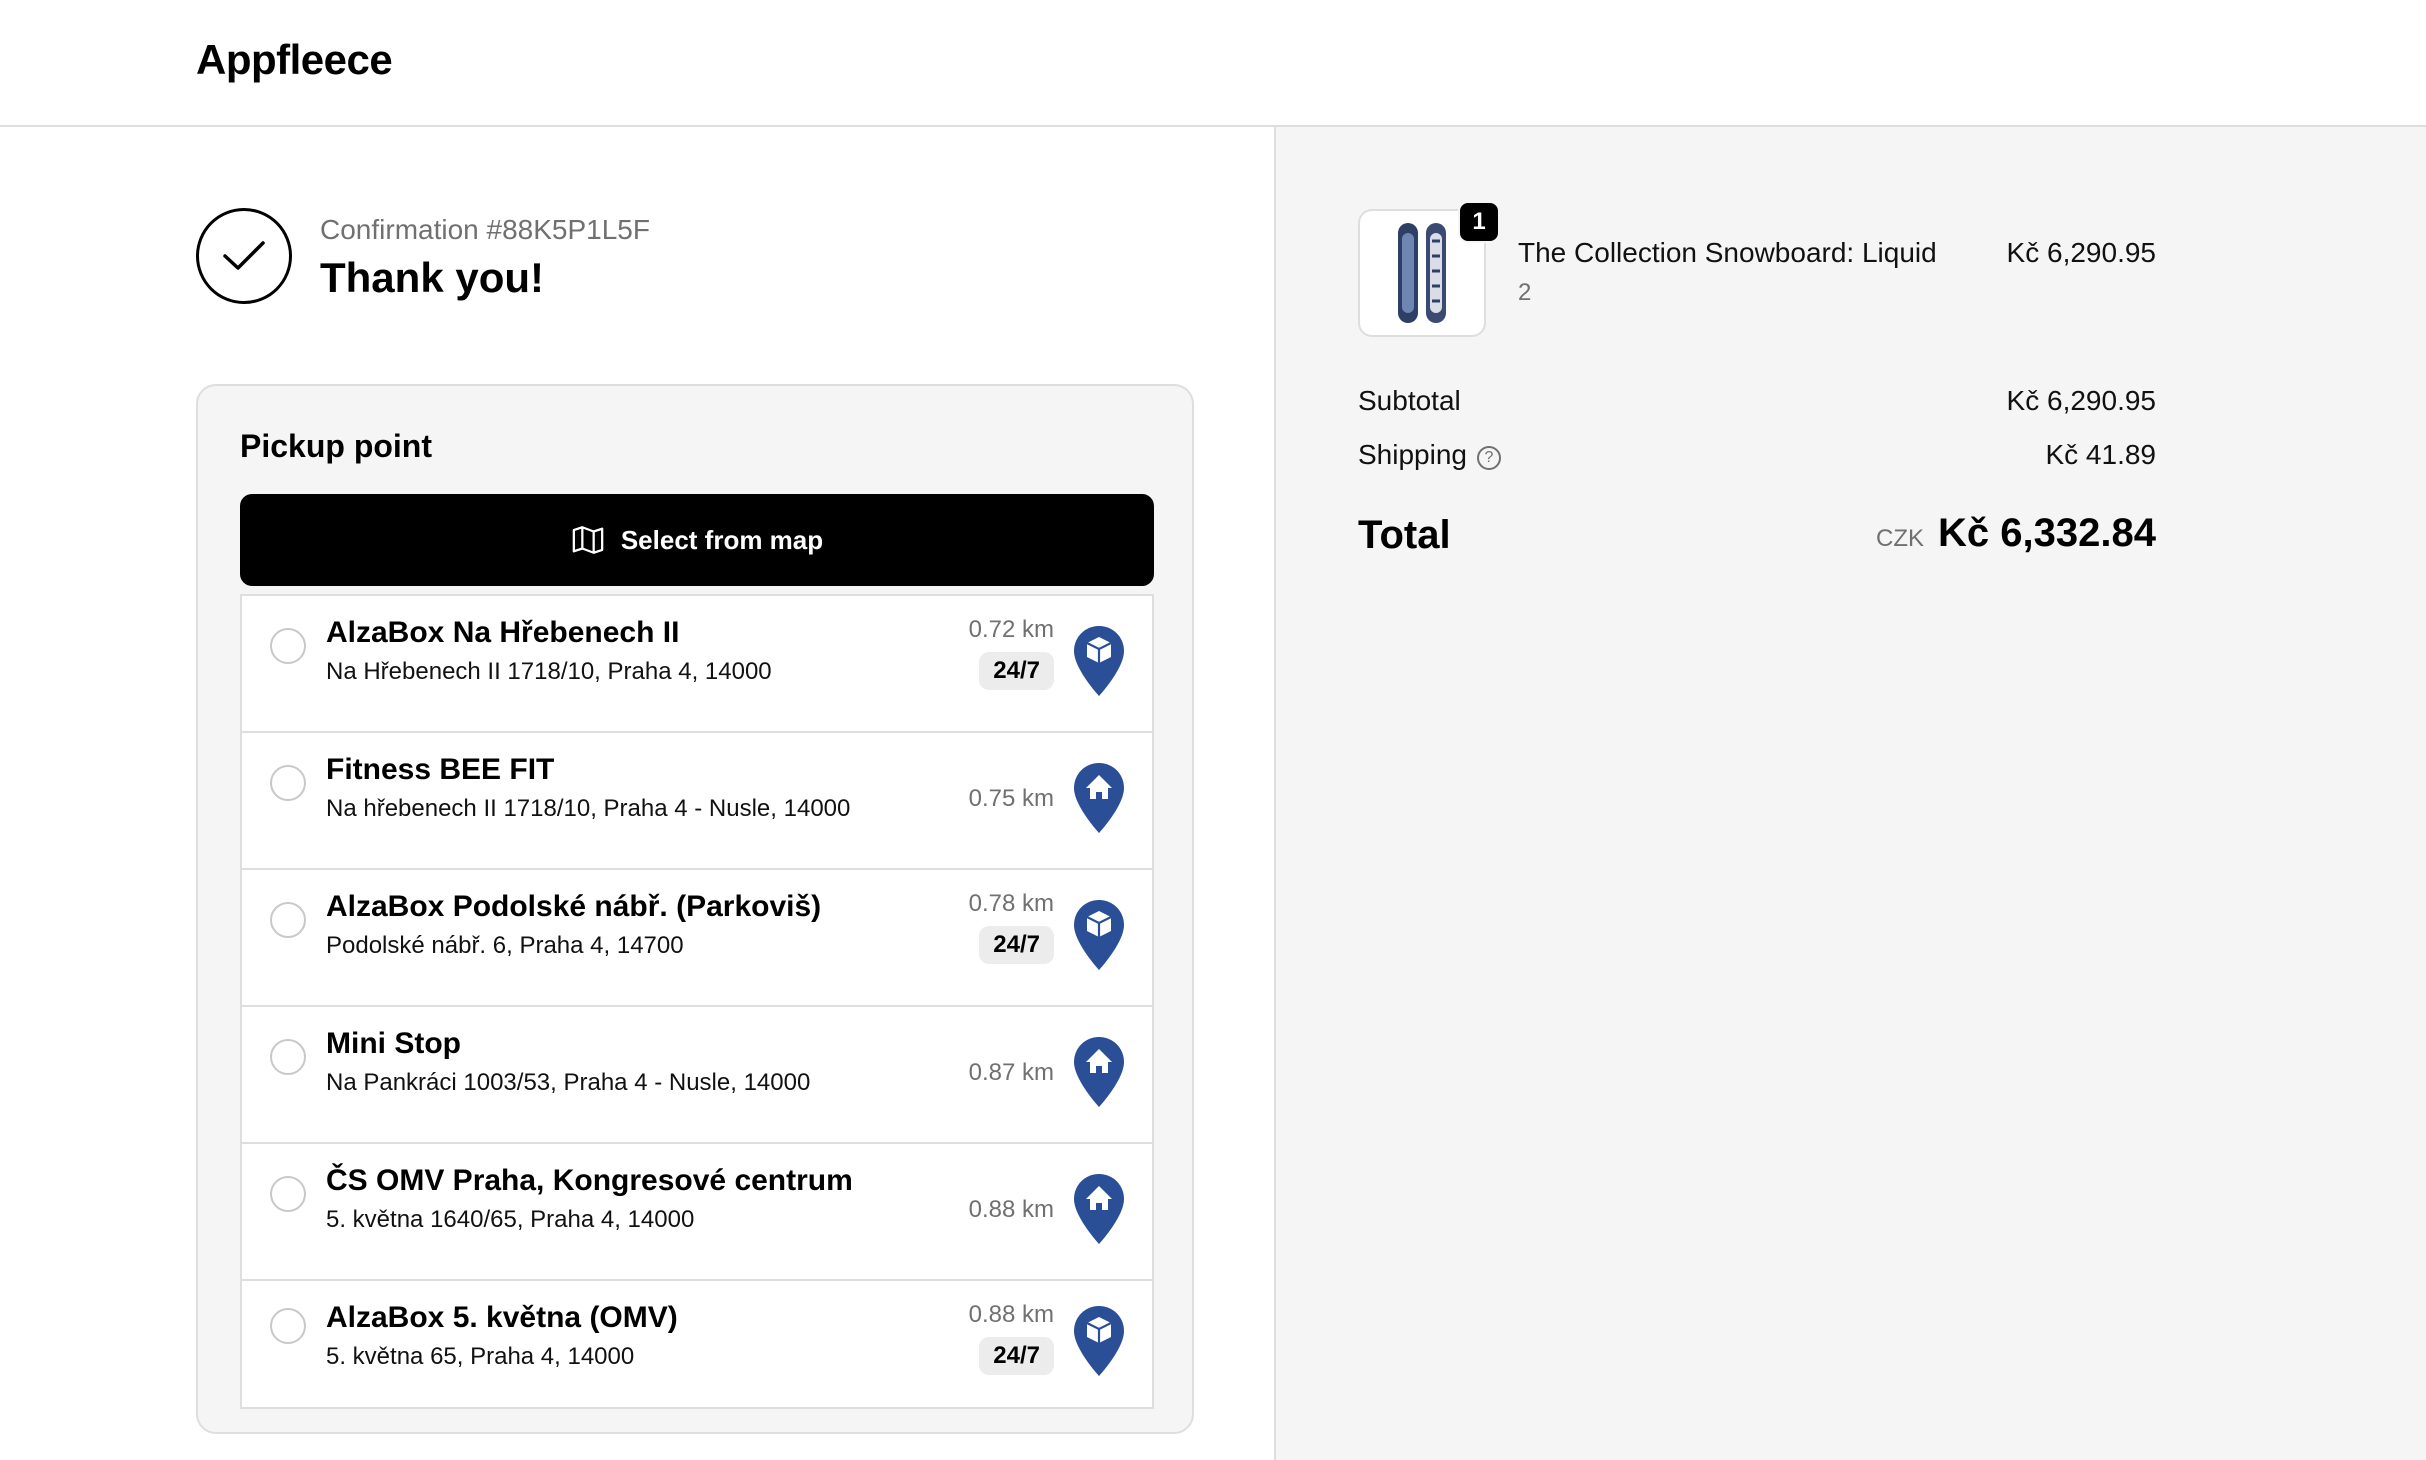 Image resolution: width=2426 pixels, height=1460 pixels. What do you see at coordinates (1404, 535) in the screenshot?
I see `total-label: Total` at bounding box center [1404, 535].